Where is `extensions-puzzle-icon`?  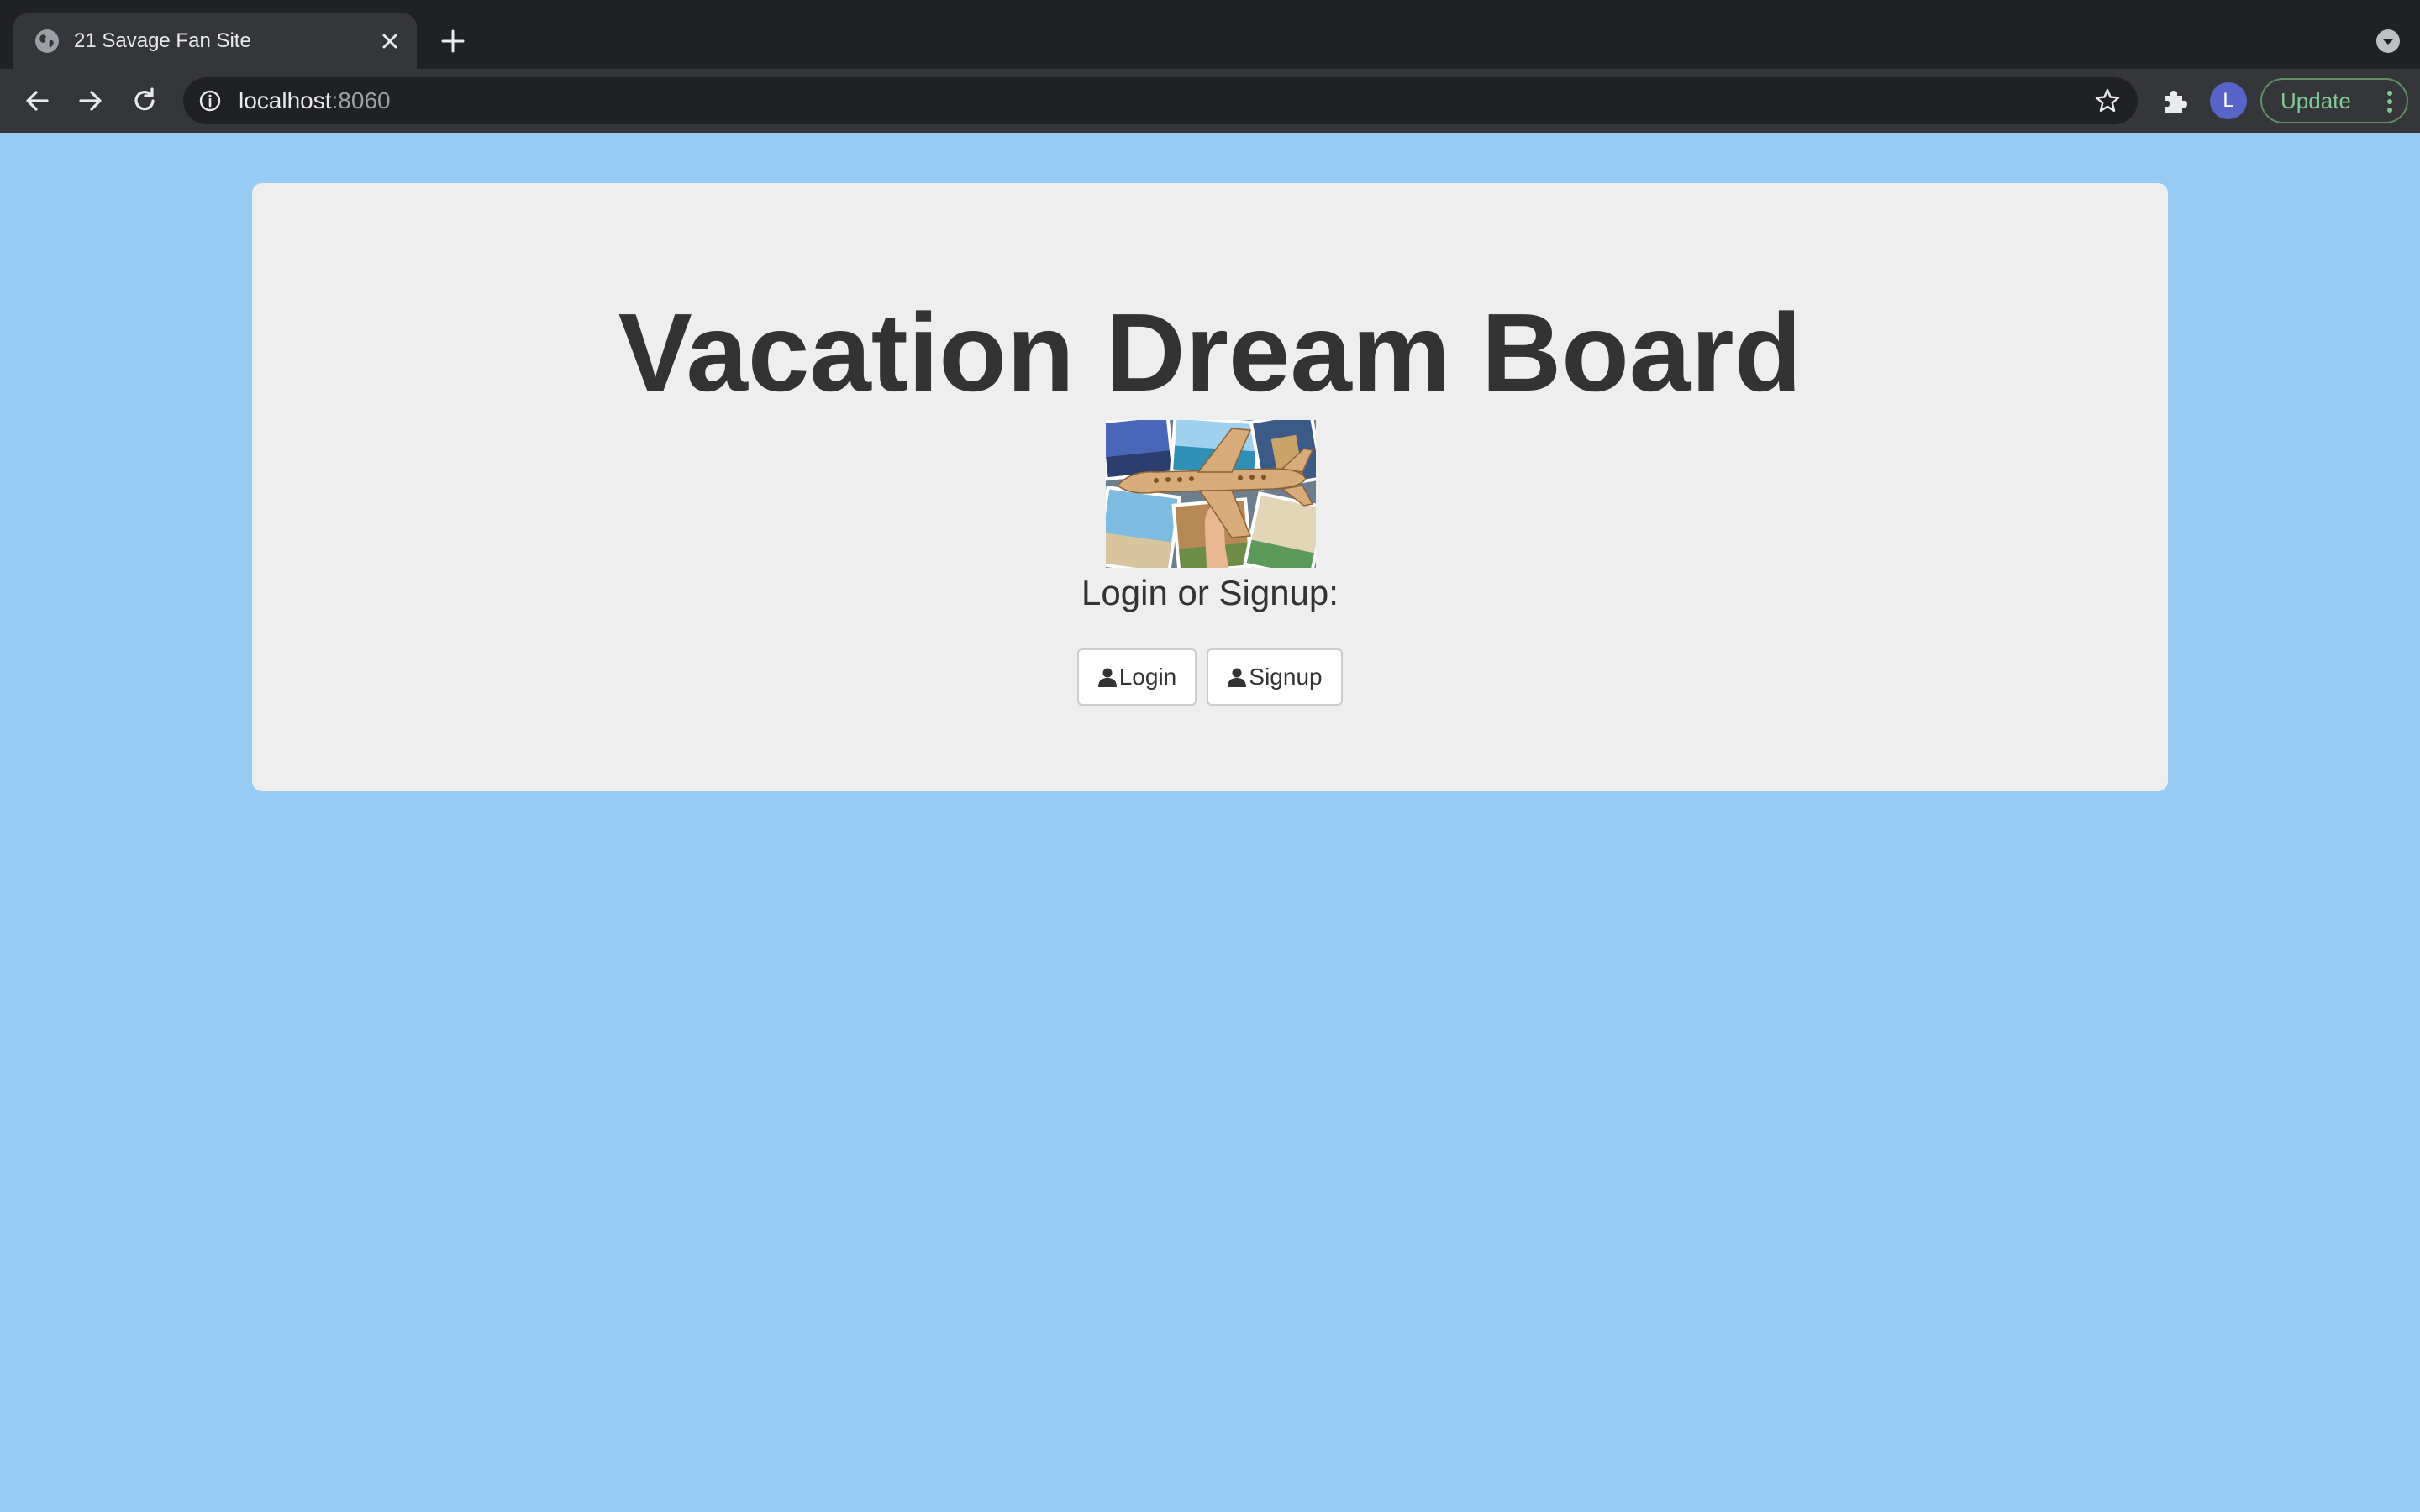
extensions-puzzle-icon is located at coordinates (2175, 101).